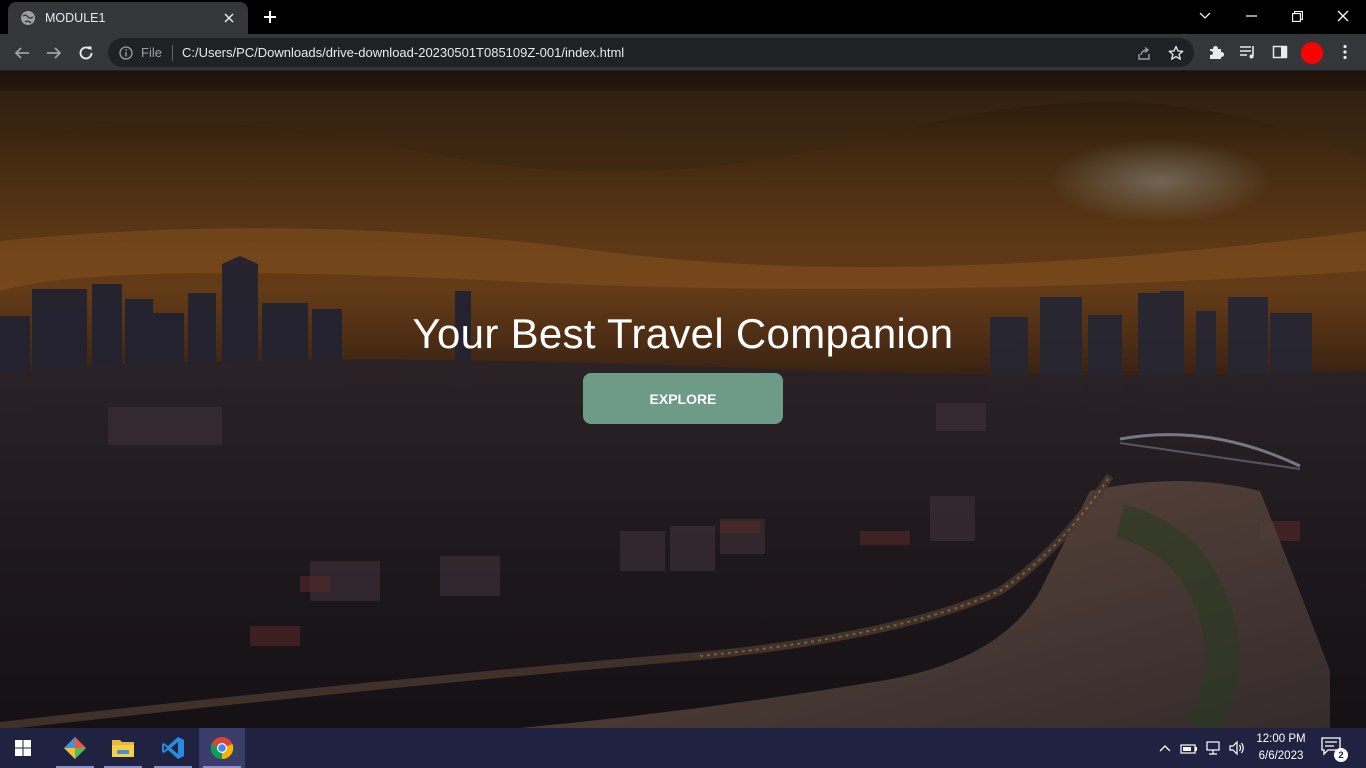 This screenshot has width=1366, height=768. Describe the element at coordinates (1281, 739) in the screenshot. I see `clock-time: 12:00 PM` at that location.